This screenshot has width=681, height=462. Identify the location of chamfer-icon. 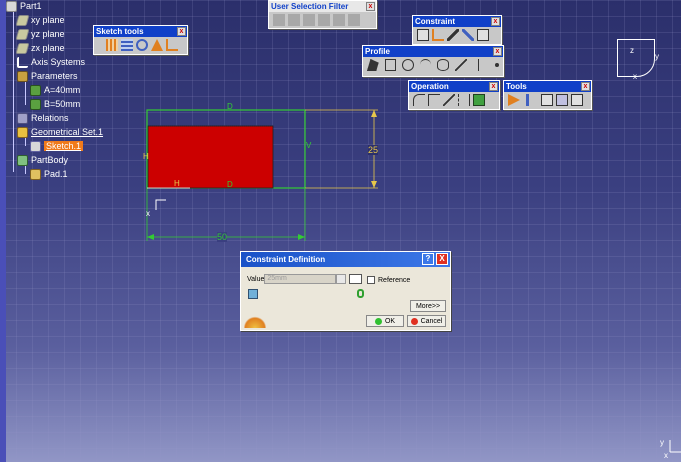
(434, 100).